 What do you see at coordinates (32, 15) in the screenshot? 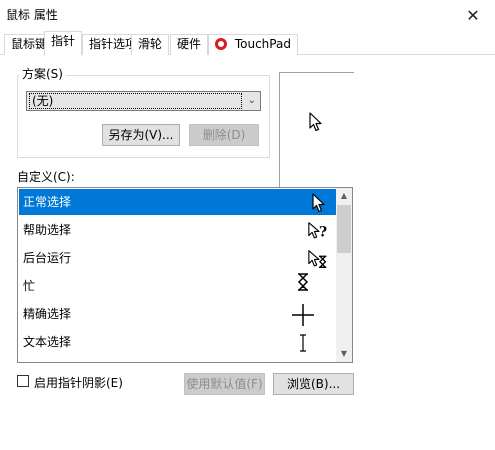
I see `window-title: 鼠标 属性` at bounding box center [32, 15].